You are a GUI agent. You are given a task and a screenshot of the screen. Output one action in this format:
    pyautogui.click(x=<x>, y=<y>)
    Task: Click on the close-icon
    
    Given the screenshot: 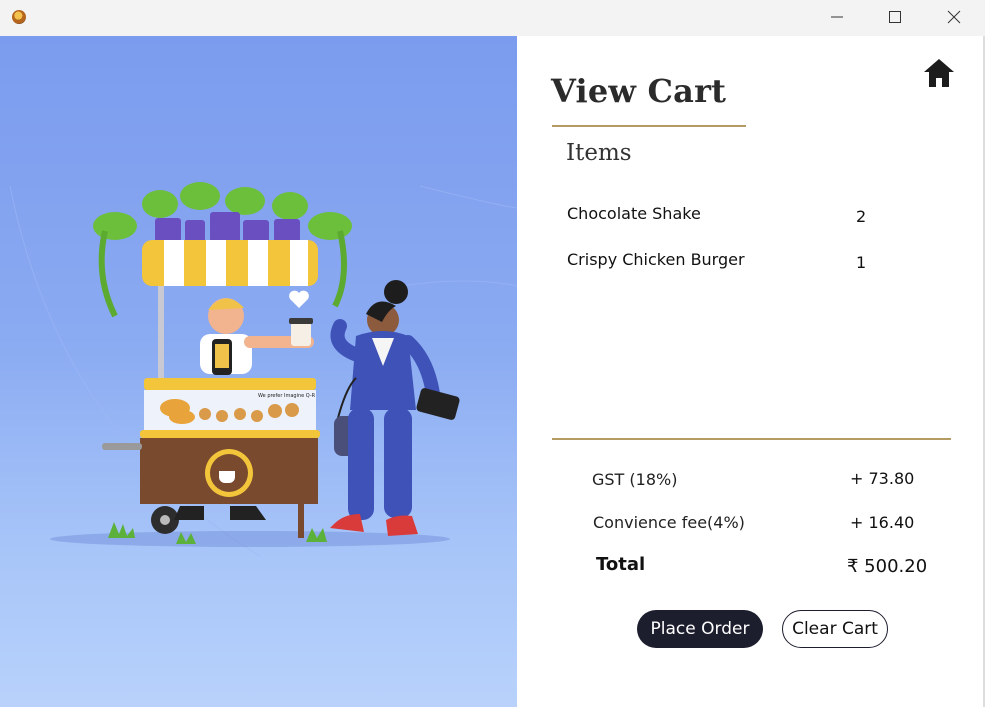 What is the action you would take?
    pyautogui.click(x=954, y=17)
    